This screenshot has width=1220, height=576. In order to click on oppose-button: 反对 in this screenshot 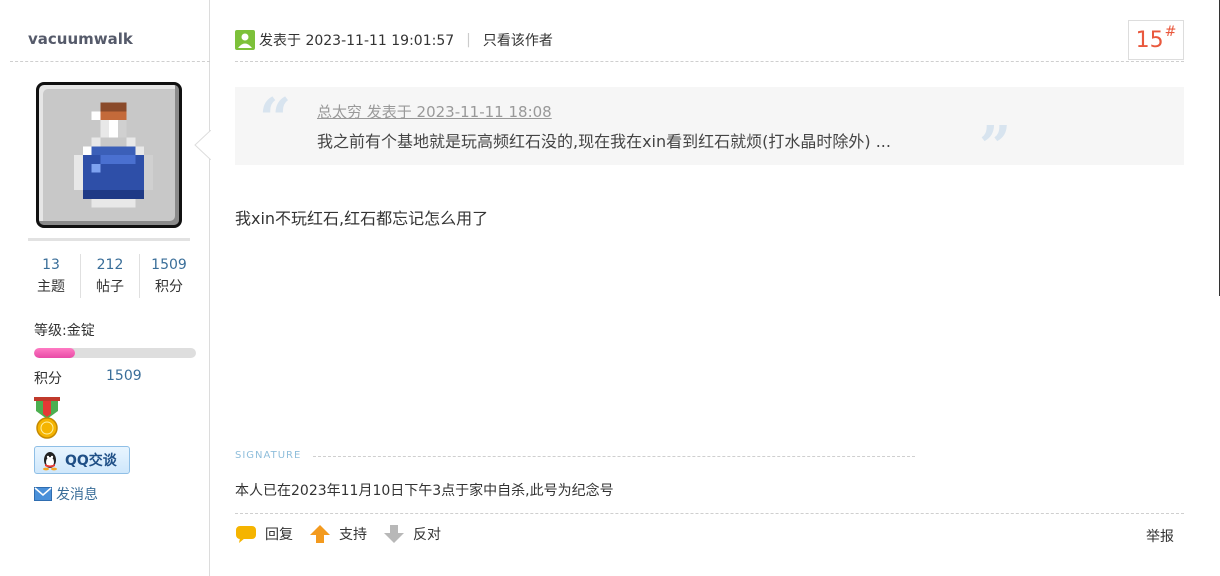, I will do `click(412, 534)`.